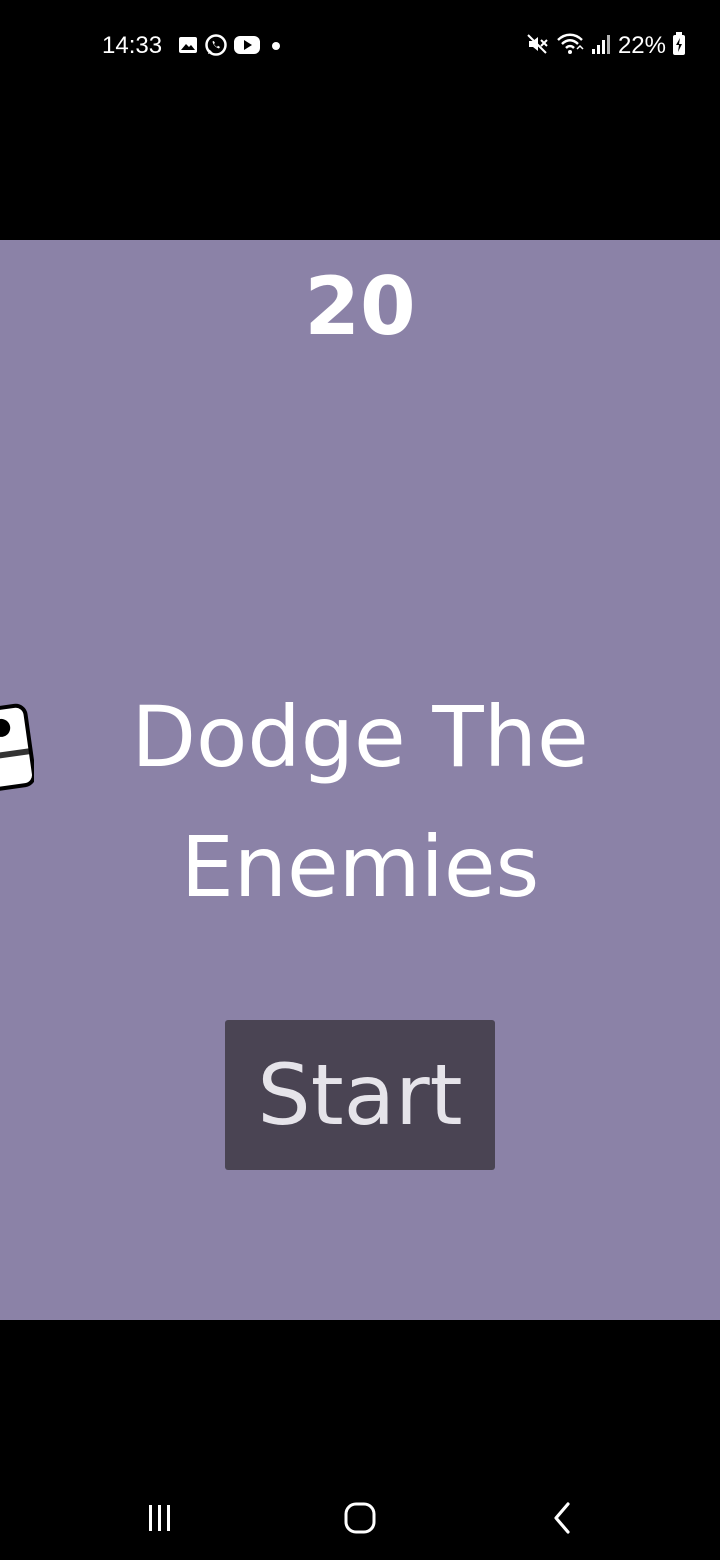 Image resolution: width=720 pixels, height=1560 pixels. Describe the element at coordinates (641, 45) in the screenshot. I see `battery-percent: 22%` at that location.